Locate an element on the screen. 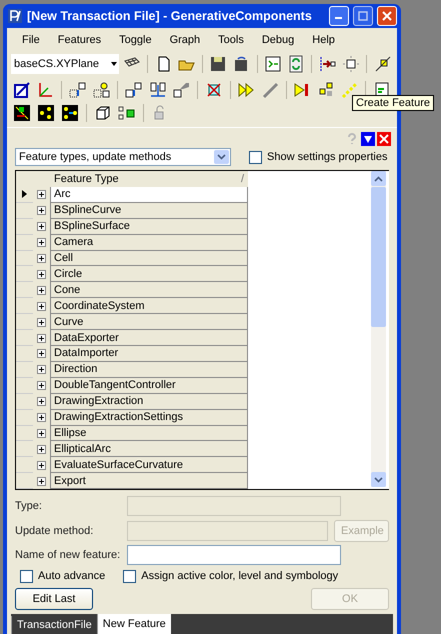 The width and height of the screenshot is (441, 634). feature-type-cell: Ellipse is located at coordinates (149, 434).